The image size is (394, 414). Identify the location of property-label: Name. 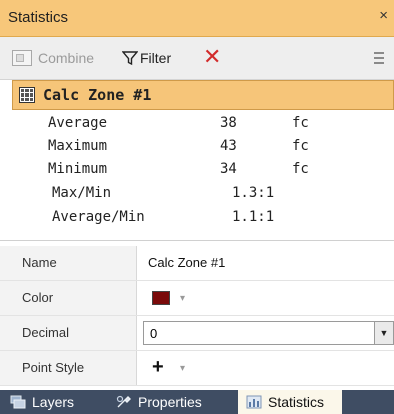
(39, 262).